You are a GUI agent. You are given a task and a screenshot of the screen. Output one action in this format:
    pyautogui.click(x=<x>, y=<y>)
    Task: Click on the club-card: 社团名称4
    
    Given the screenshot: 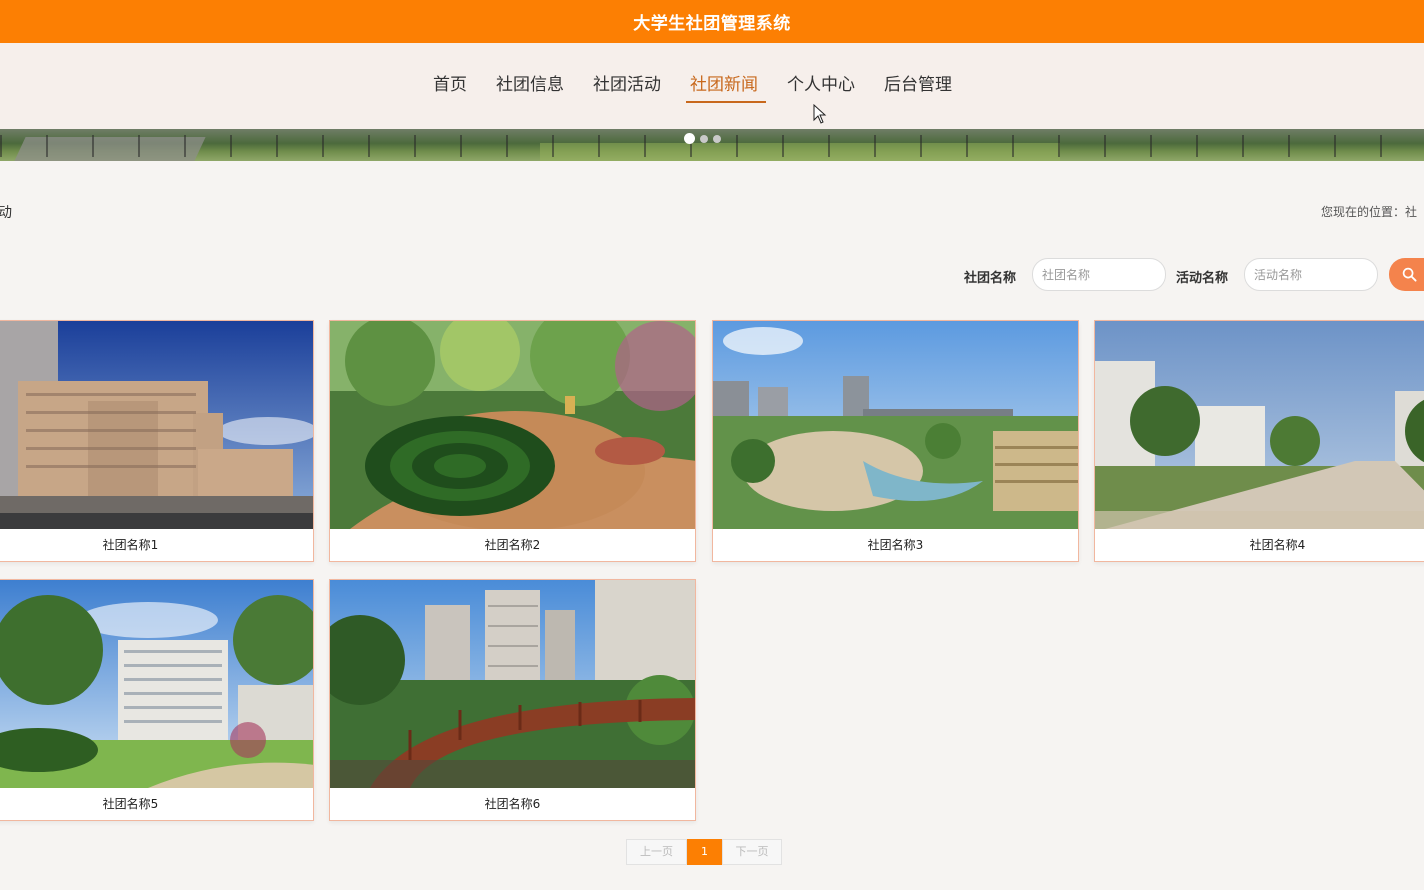 What is the action you would take?
    pyautogui.click(x=1259, y=441)
    